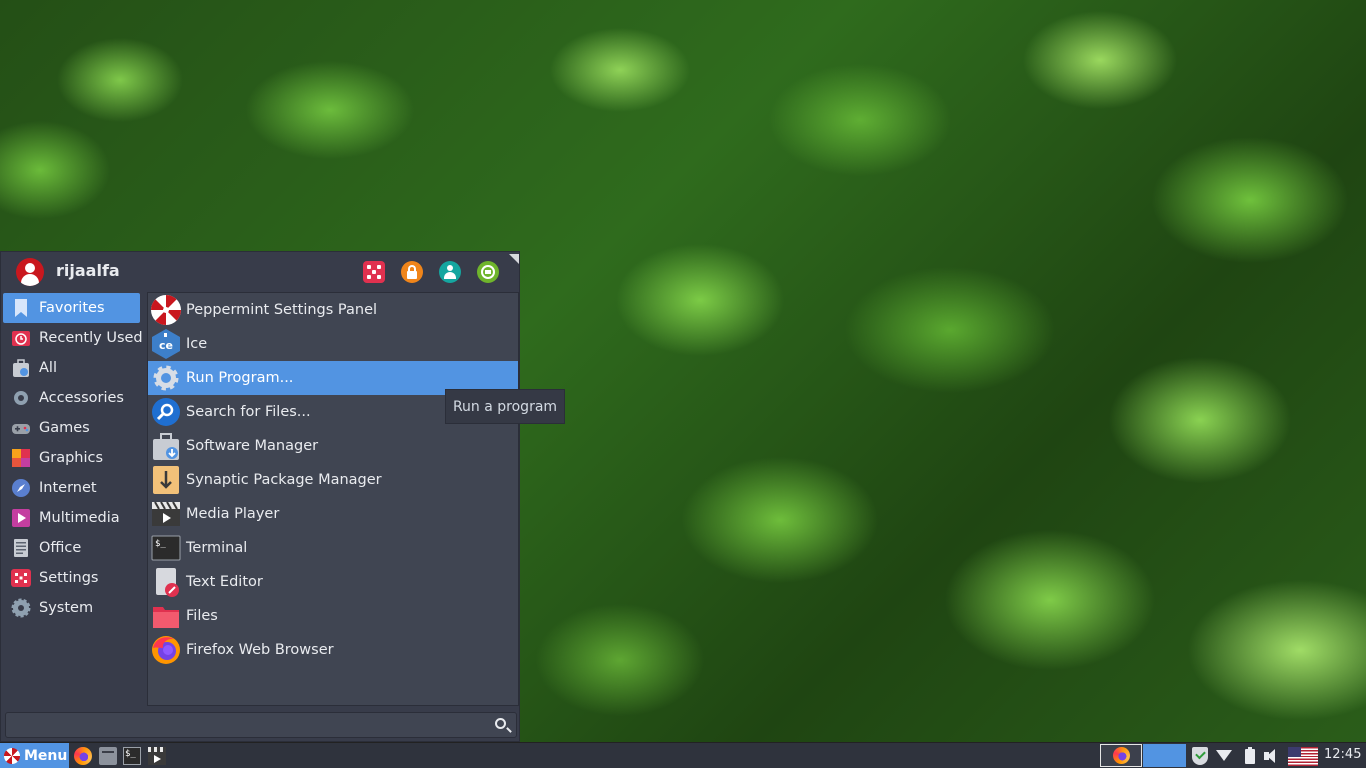  I want to click on app-label: Ice, so click(197, 344).